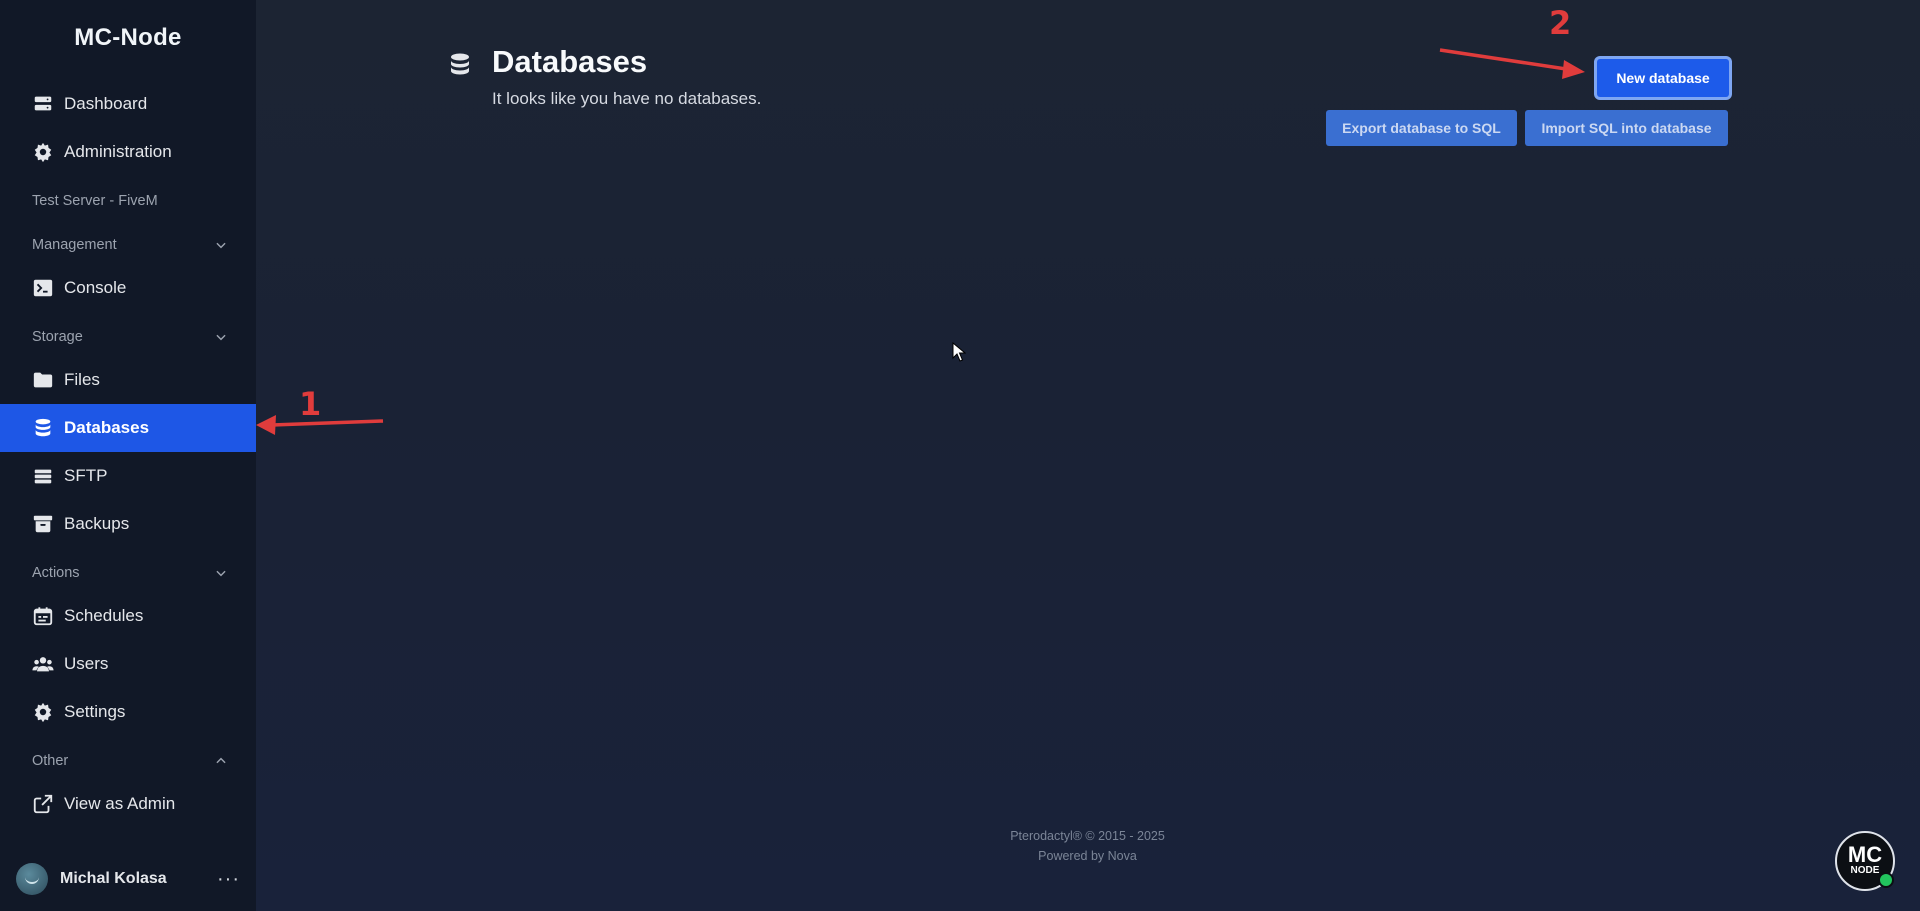 Image resolution: width=1920 pixels, height=911 pixels. I want to click on sidebar-item-label: Users, so click(86, 663).